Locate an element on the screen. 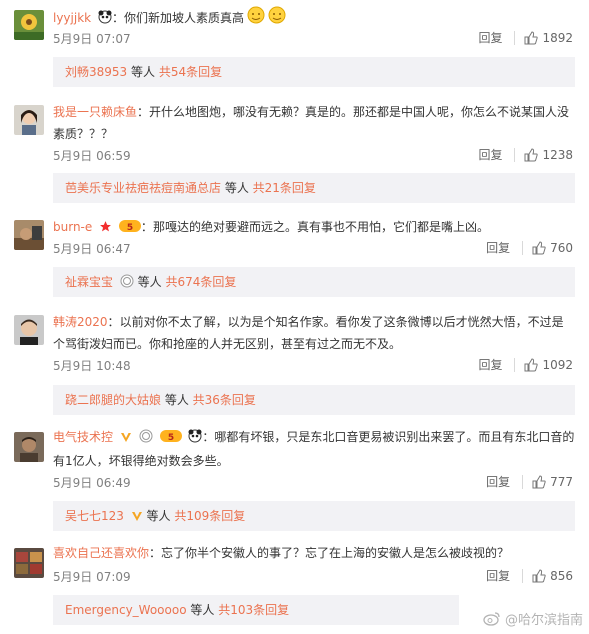  username-link: 电气技术控 is located at coordinates (83, 437).